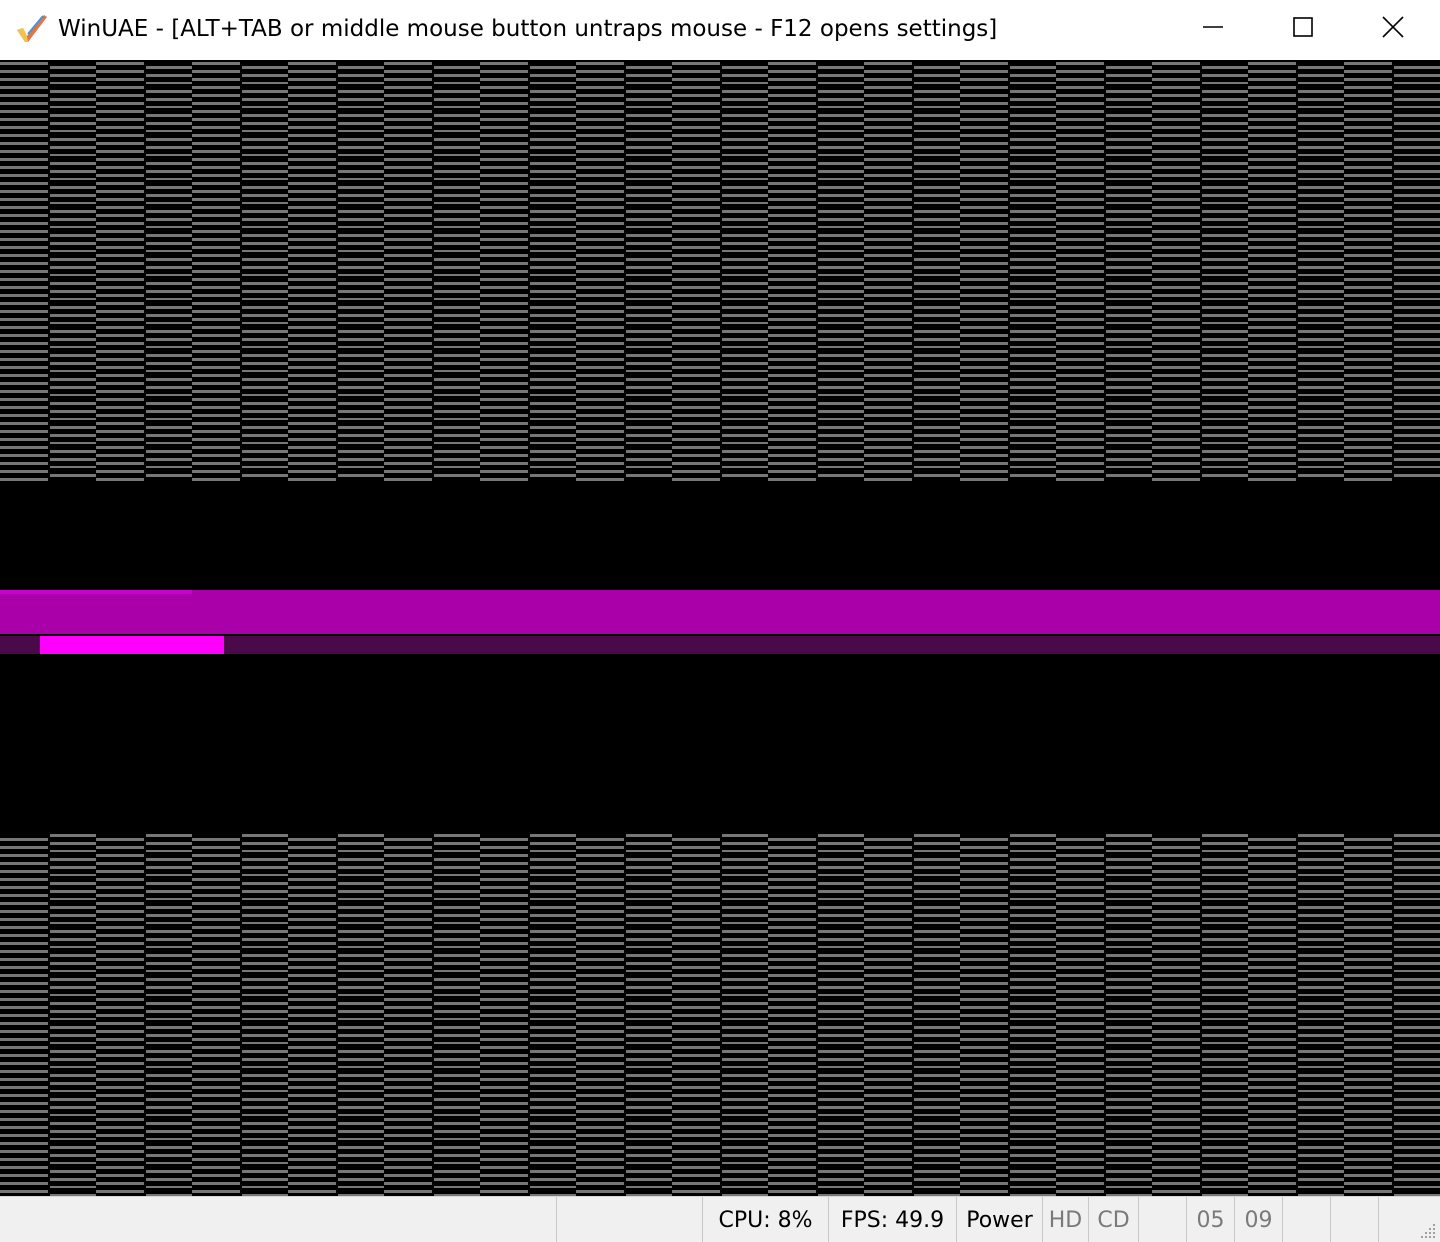 Image resolution: width=1440 pixels, height=1242 pixels. I want to click on drive-df3-track, so click(1354, 1219).